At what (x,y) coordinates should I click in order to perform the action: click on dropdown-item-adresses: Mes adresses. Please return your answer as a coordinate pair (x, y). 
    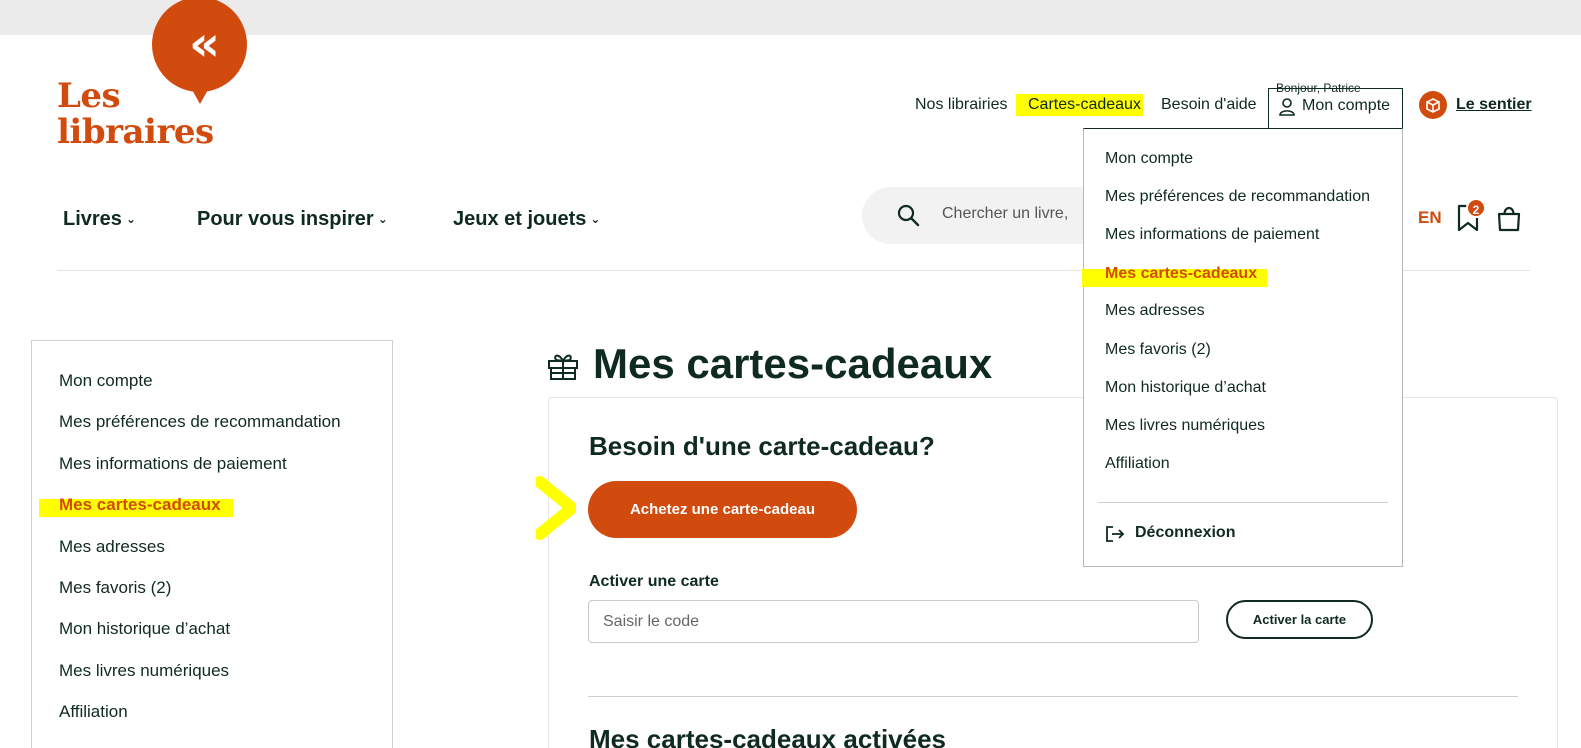
    Looking at the image, I should click on (1155, 311).